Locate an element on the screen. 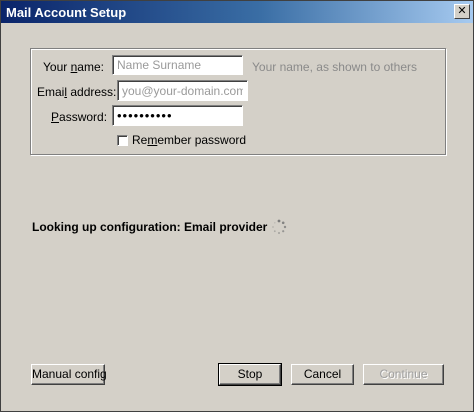 The height and width of the screenshot is (412, 474). remember-password-checkbox is located at coordinates (122, 140).